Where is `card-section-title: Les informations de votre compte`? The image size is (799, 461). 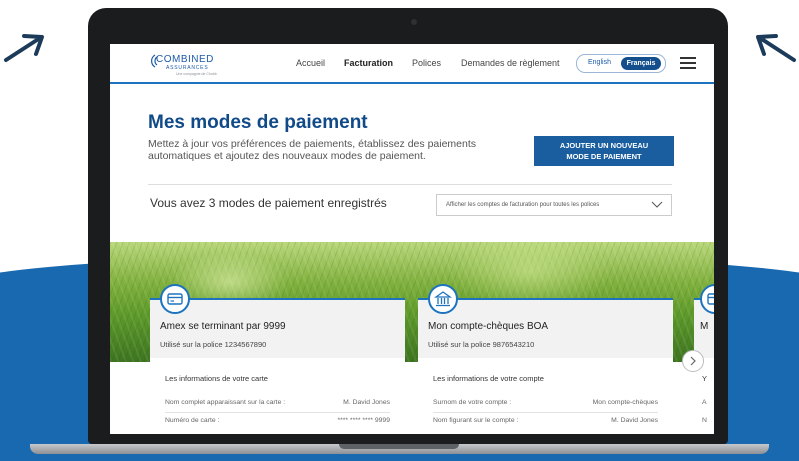 card-section-title: Les informations de votre compte is located at coordinates (488, 378).